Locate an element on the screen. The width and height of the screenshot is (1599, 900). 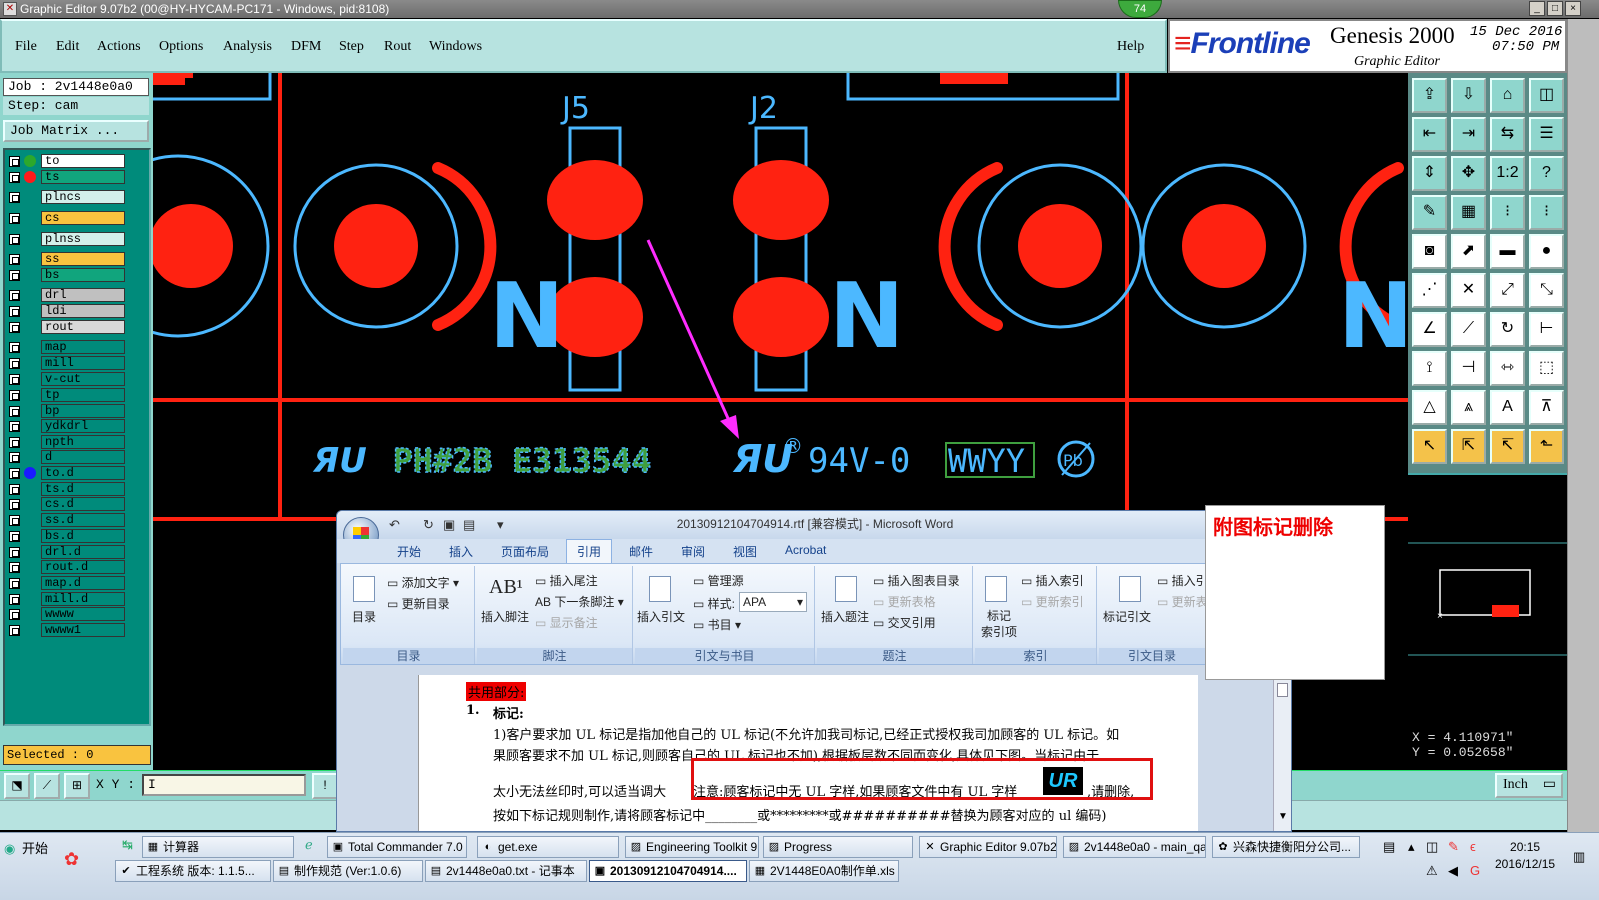
layer-name: ss.d is located at coordinates (83, 520).